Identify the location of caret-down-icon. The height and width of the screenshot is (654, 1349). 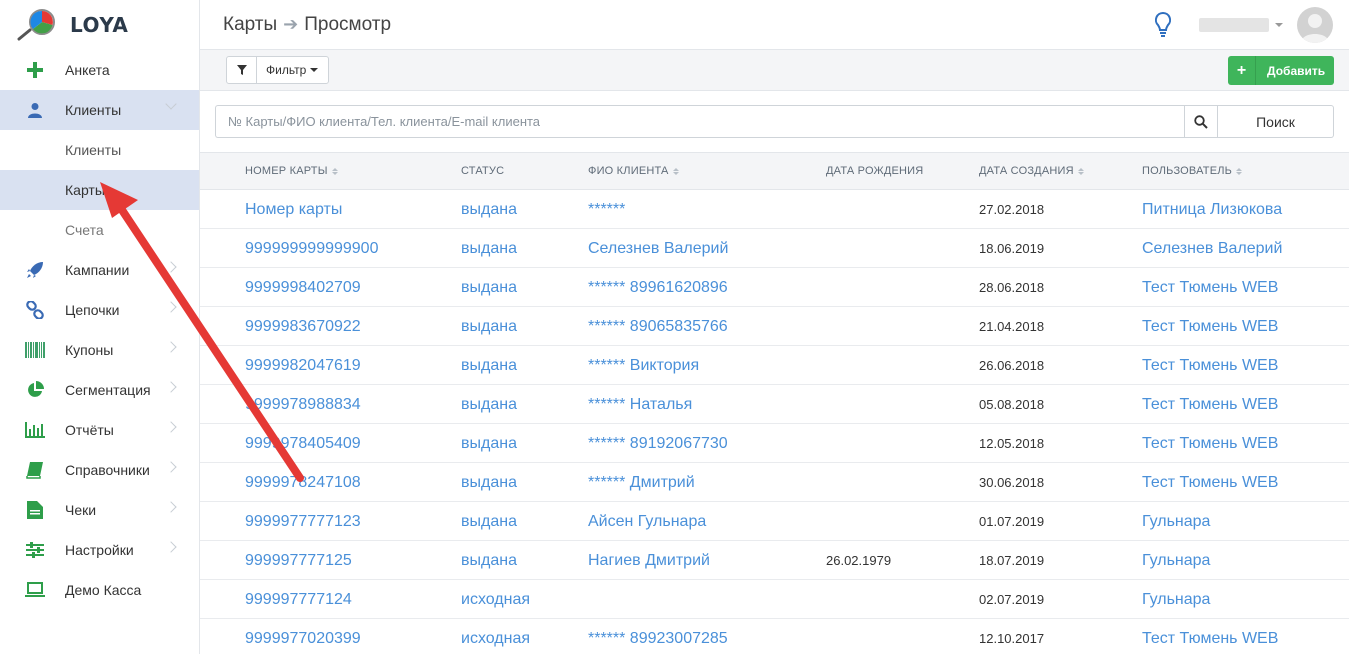
(1279, 25).